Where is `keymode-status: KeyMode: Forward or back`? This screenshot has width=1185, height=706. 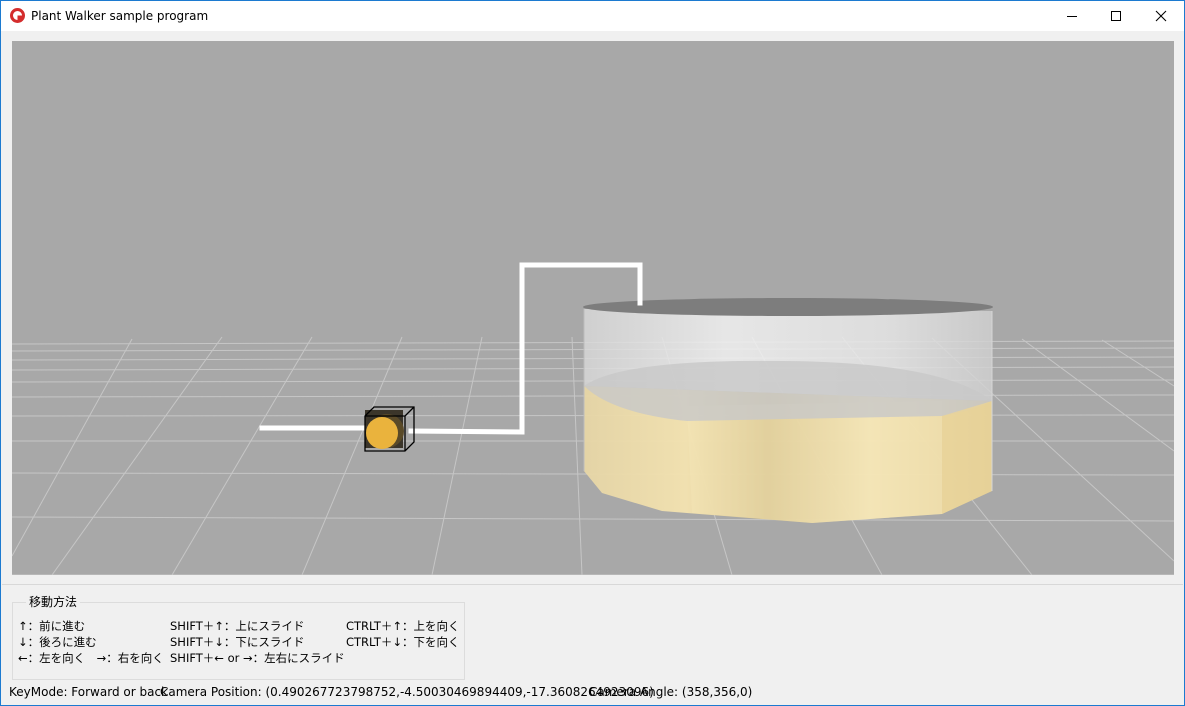 keymode-status: KeyMode: Forward or back is located at coordinates (88, 692).